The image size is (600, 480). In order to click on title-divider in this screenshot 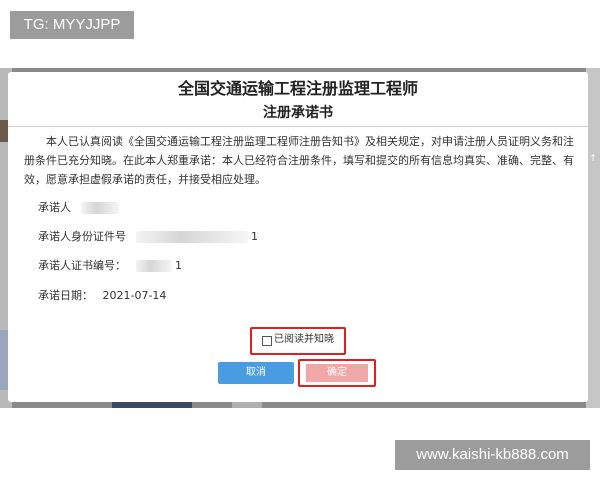, I will do `click(298, 126)`.